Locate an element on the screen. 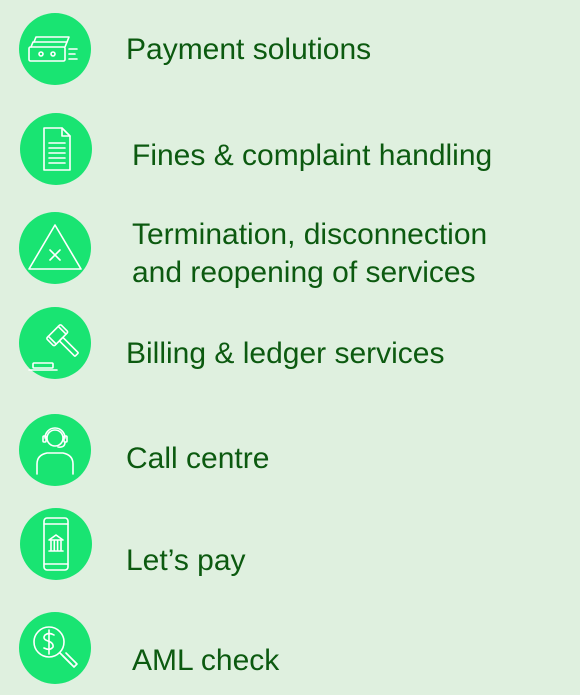  service-label-line-1: Termination, disconnection is located at coordinates (310, 234).